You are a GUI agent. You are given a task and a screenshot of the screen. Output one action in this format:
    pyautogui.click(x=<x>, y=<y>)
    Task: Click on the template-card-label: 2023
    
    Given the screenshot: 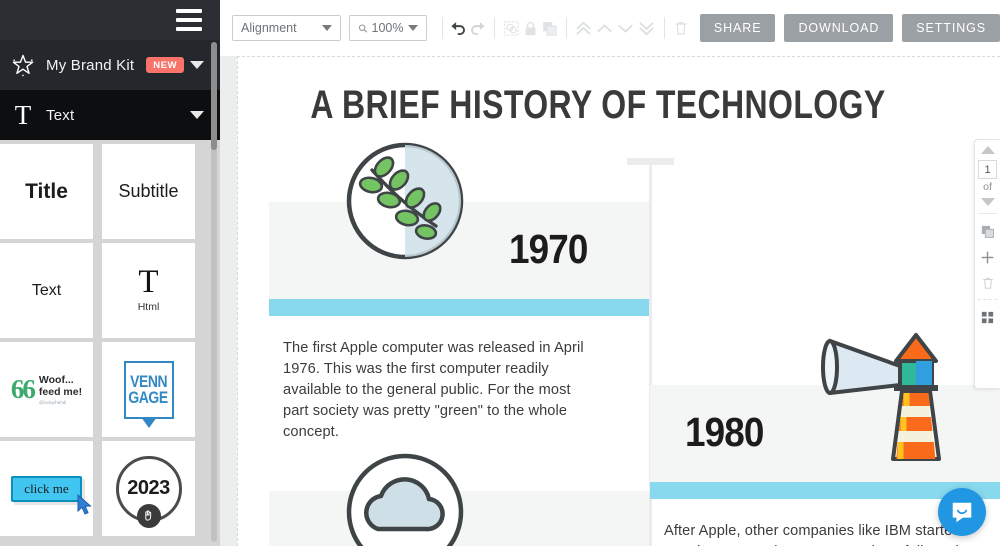 What is the action you would take?
    pyautogui.click(x=148, y=488)
    